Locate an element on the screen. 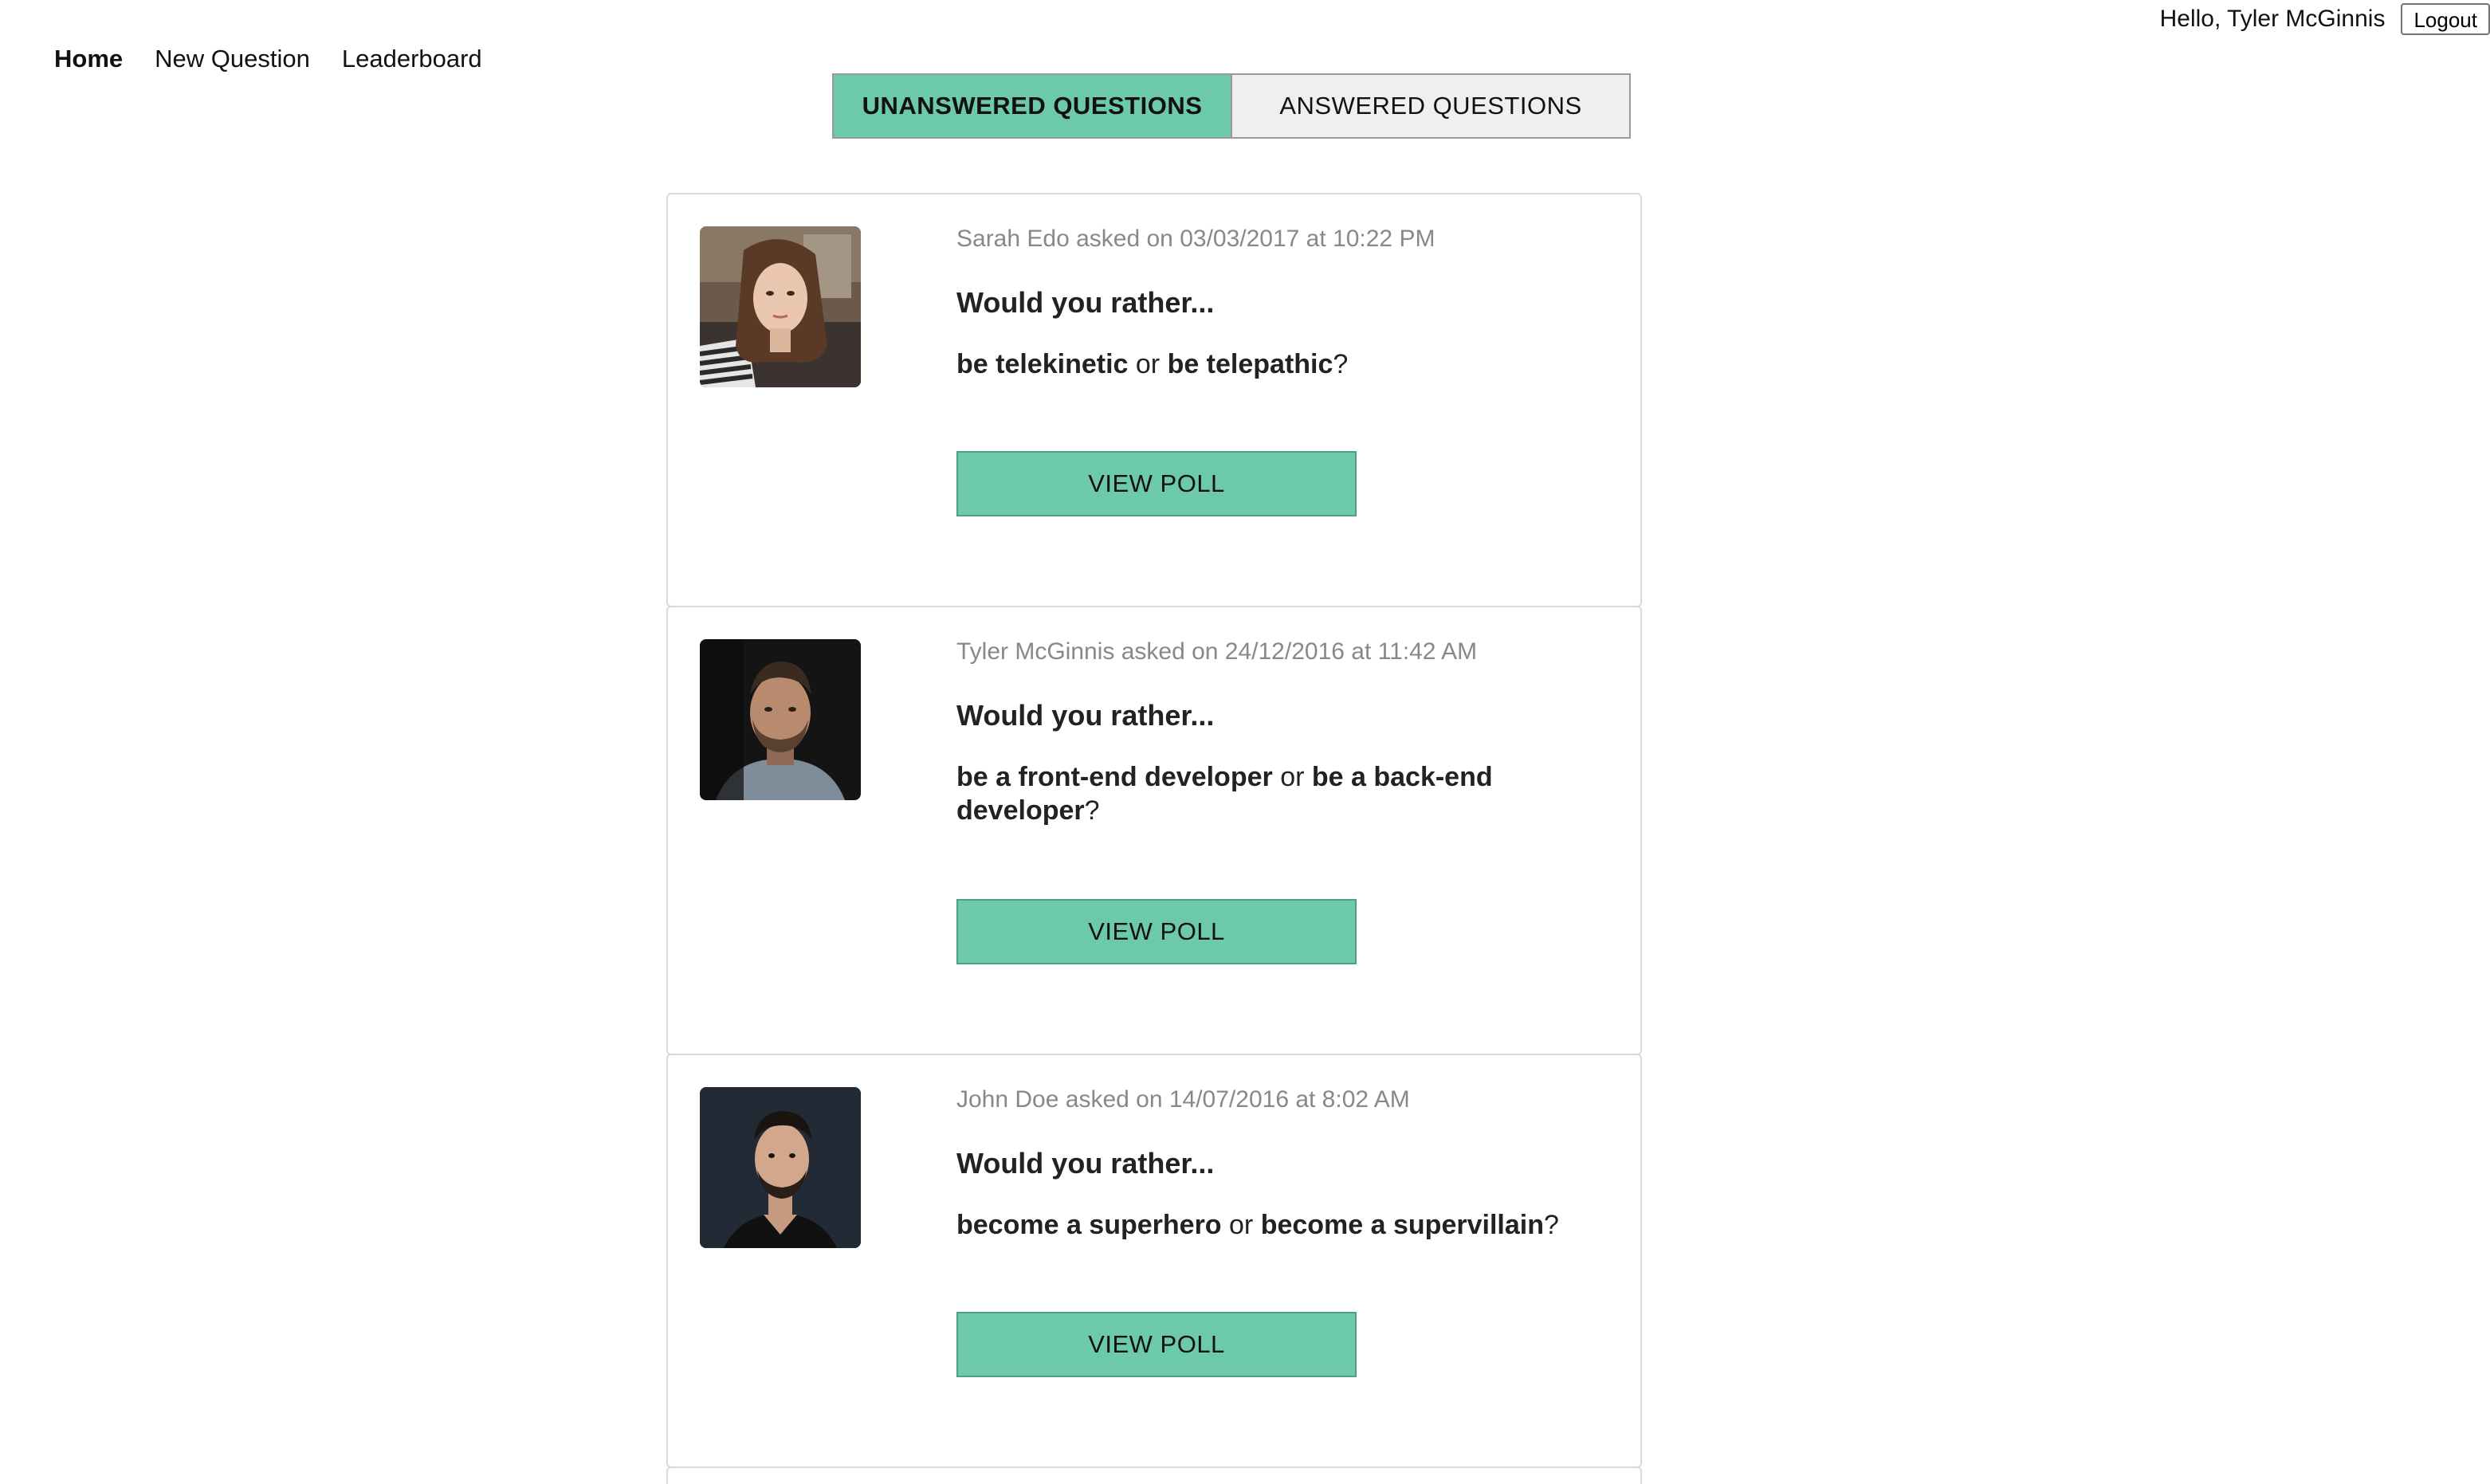 This screenshot has width=2490, height=1484. avatar-woman-icon is located at coordinates (780, 306).